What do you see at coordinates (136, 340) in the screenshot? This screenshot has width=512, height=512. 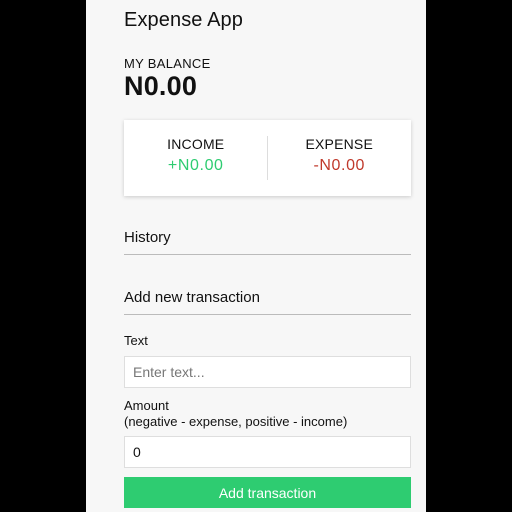 I see `text-field-label: Text` at bounding box center [136, 340].